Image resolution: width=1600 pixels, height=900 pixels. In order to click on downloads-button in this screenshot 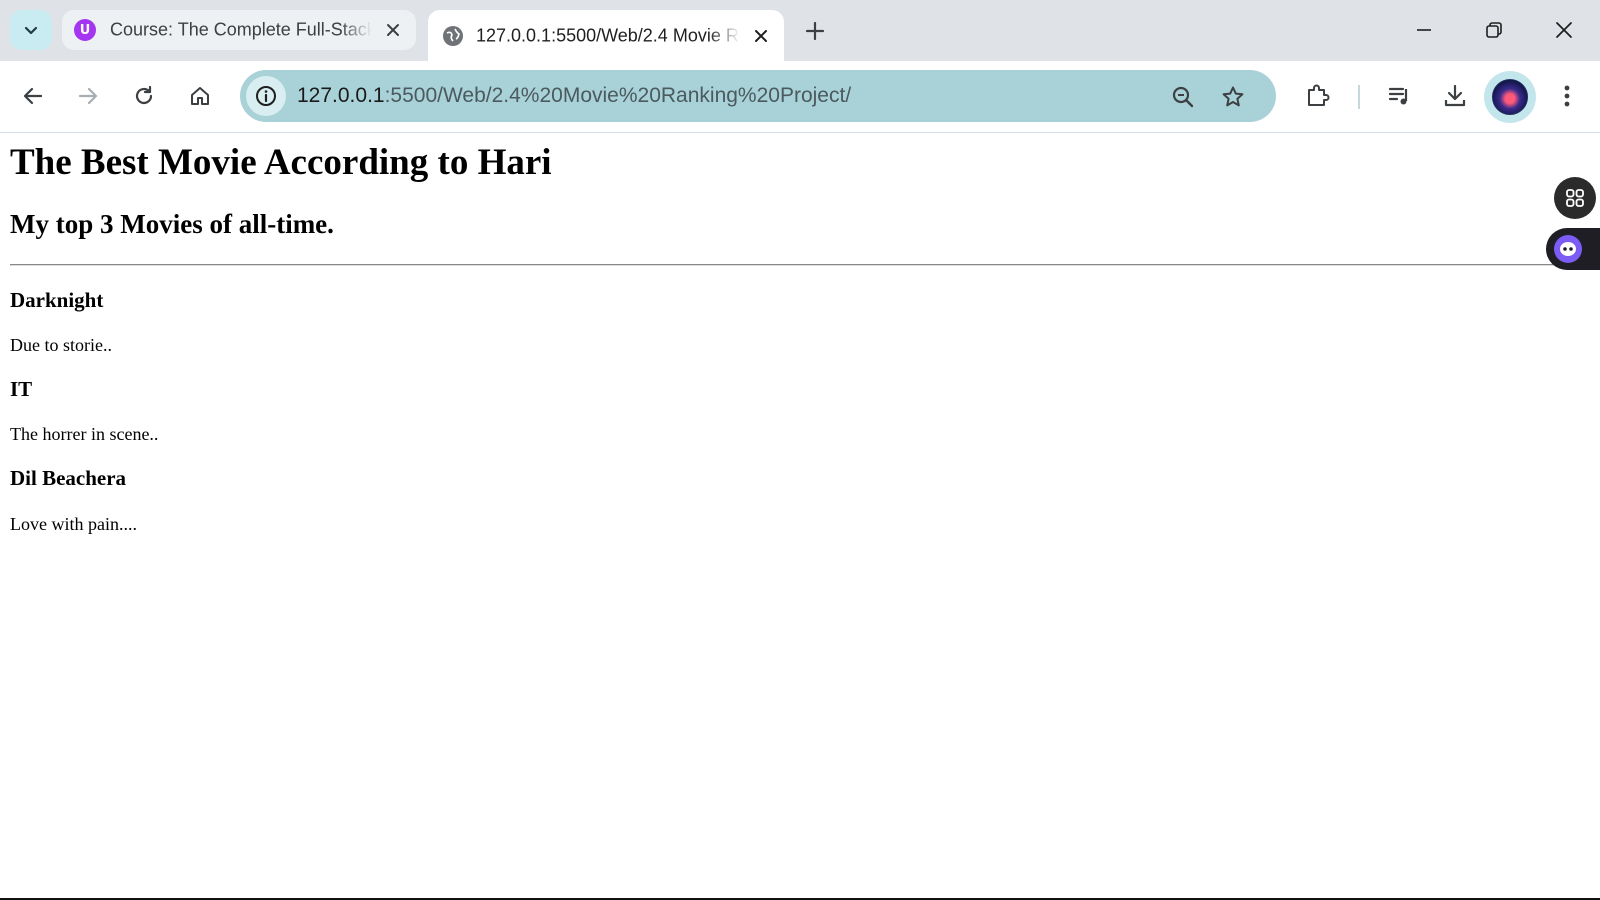, I will do `click(1455, 96)`.